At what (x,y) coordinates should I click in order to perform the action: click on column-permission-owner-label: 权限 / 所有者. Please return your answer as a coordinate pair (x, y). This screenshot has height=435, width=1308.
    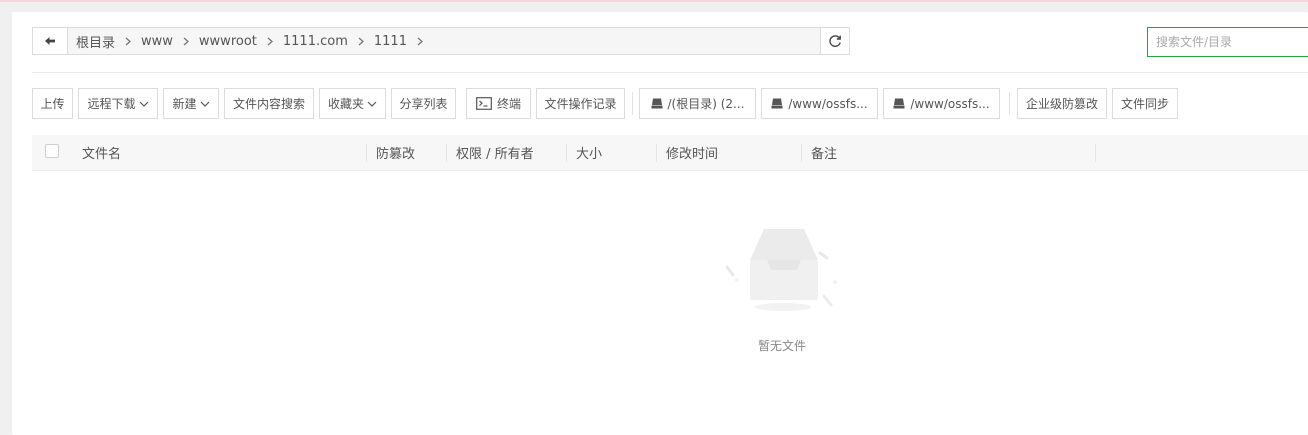
    Looking at the image, I should click on (495, 154).